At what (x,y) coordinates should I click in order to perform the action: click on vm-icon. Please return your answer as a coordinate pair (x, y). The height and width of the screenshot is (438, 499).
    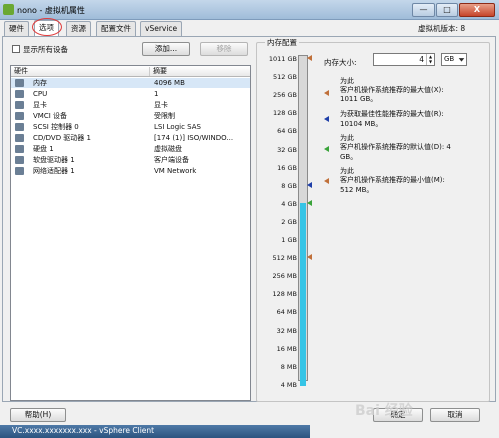
    Looking at the image, I should click on (8, 9).